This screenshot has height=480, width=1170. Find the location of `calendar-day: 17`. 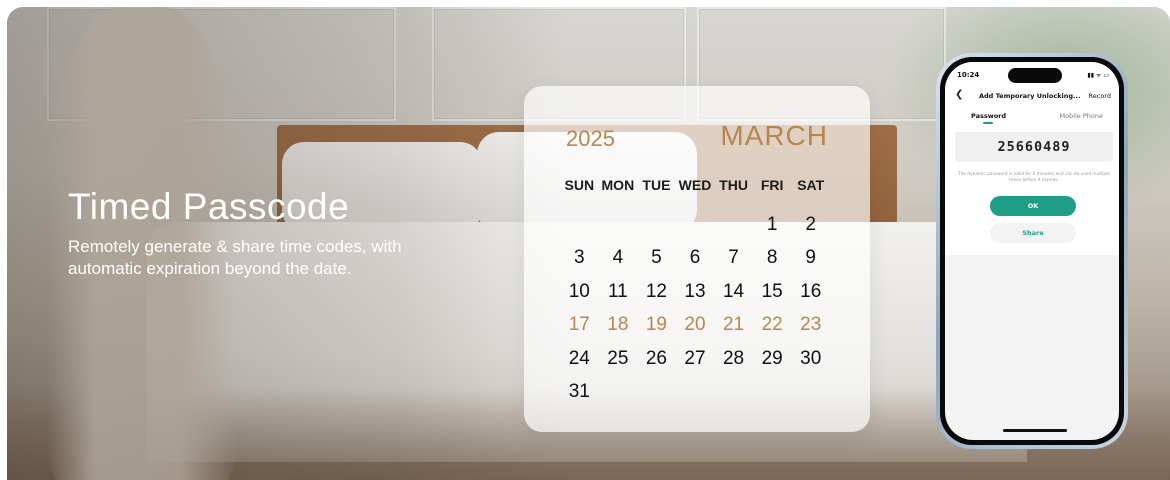

calendar-day: 17 is located at coordinates (579, 324).